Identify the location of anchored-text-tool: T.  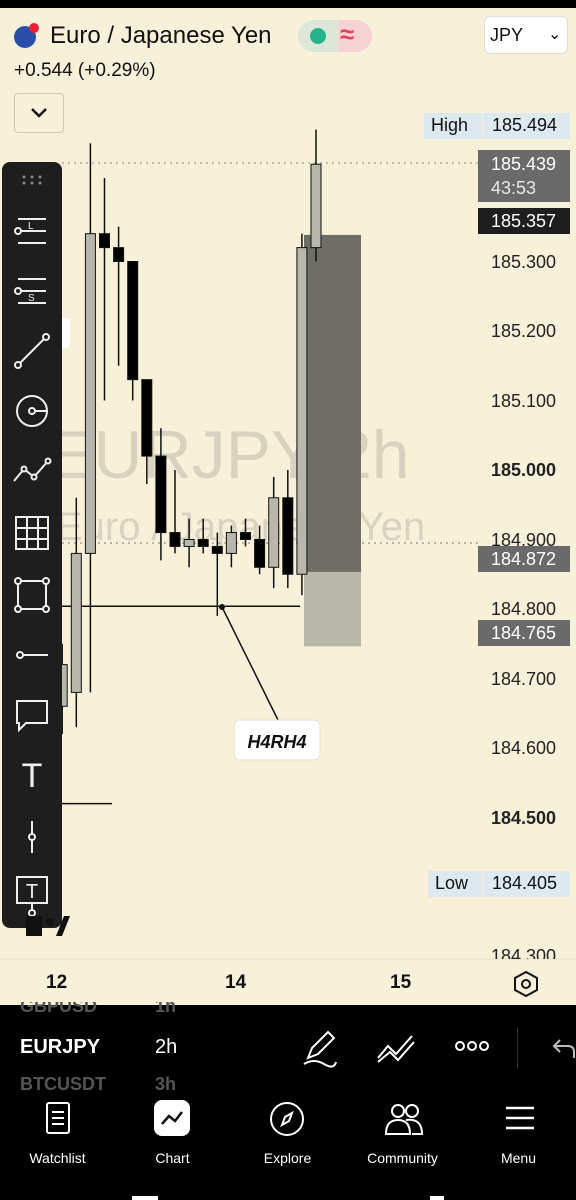
(32, 895).